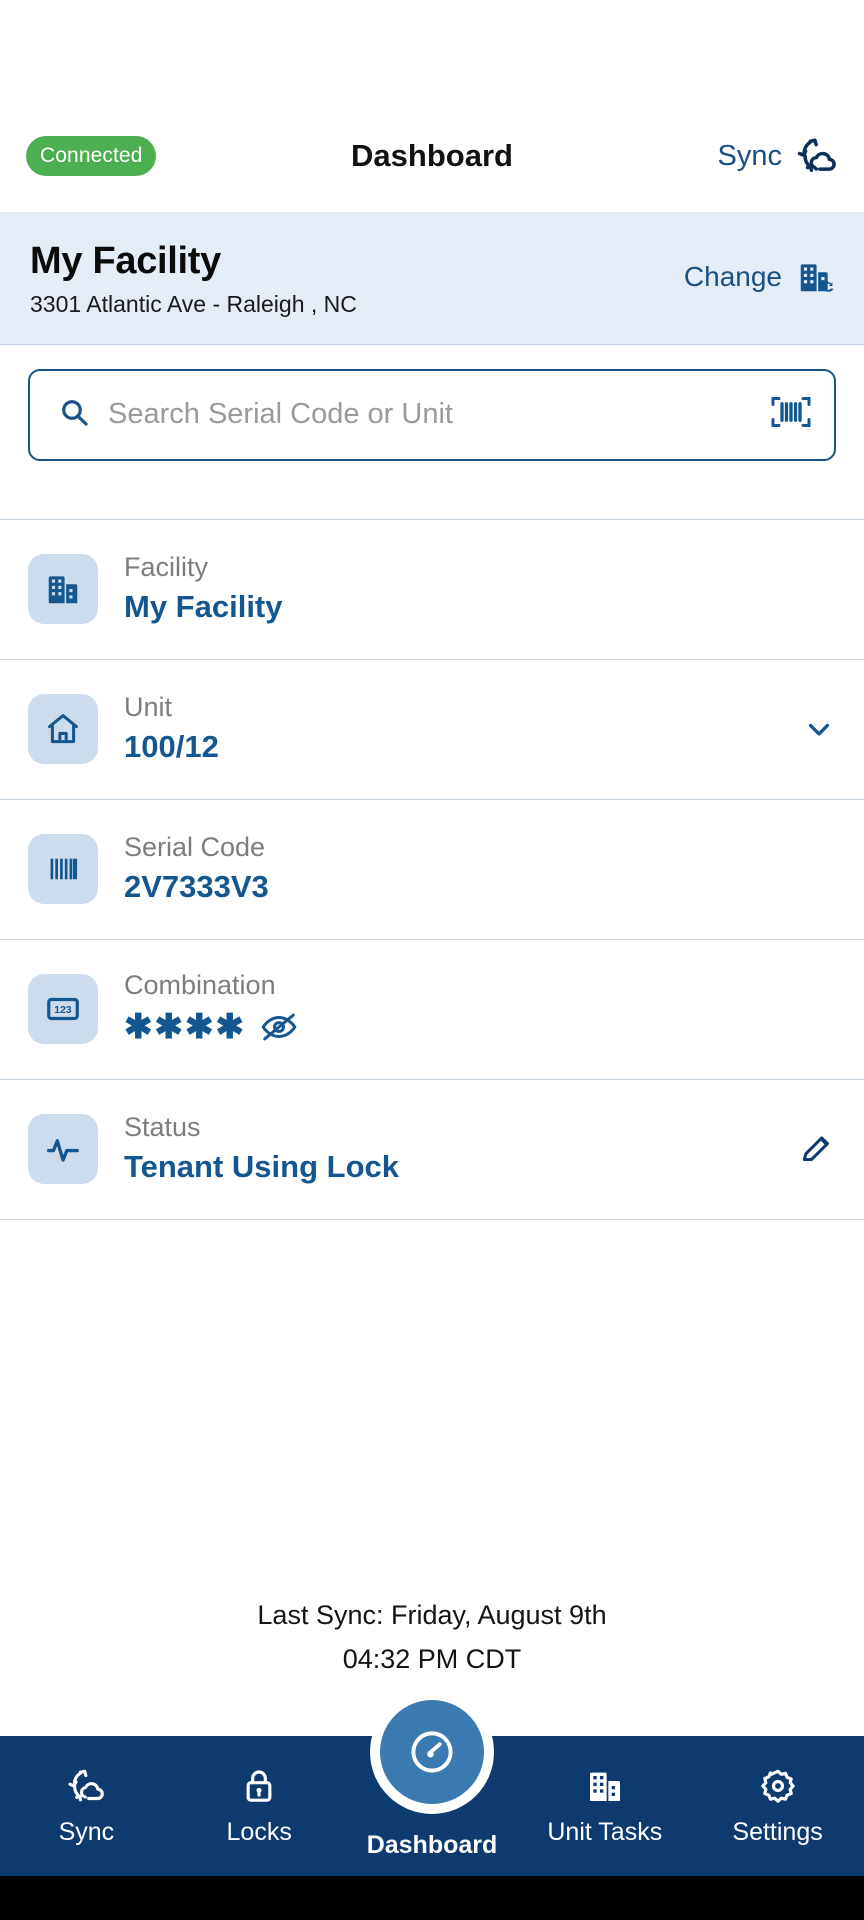 The width and height of the screenshot is (864, 1920). I want to click on chevron-down-icon, so click(813, 729).